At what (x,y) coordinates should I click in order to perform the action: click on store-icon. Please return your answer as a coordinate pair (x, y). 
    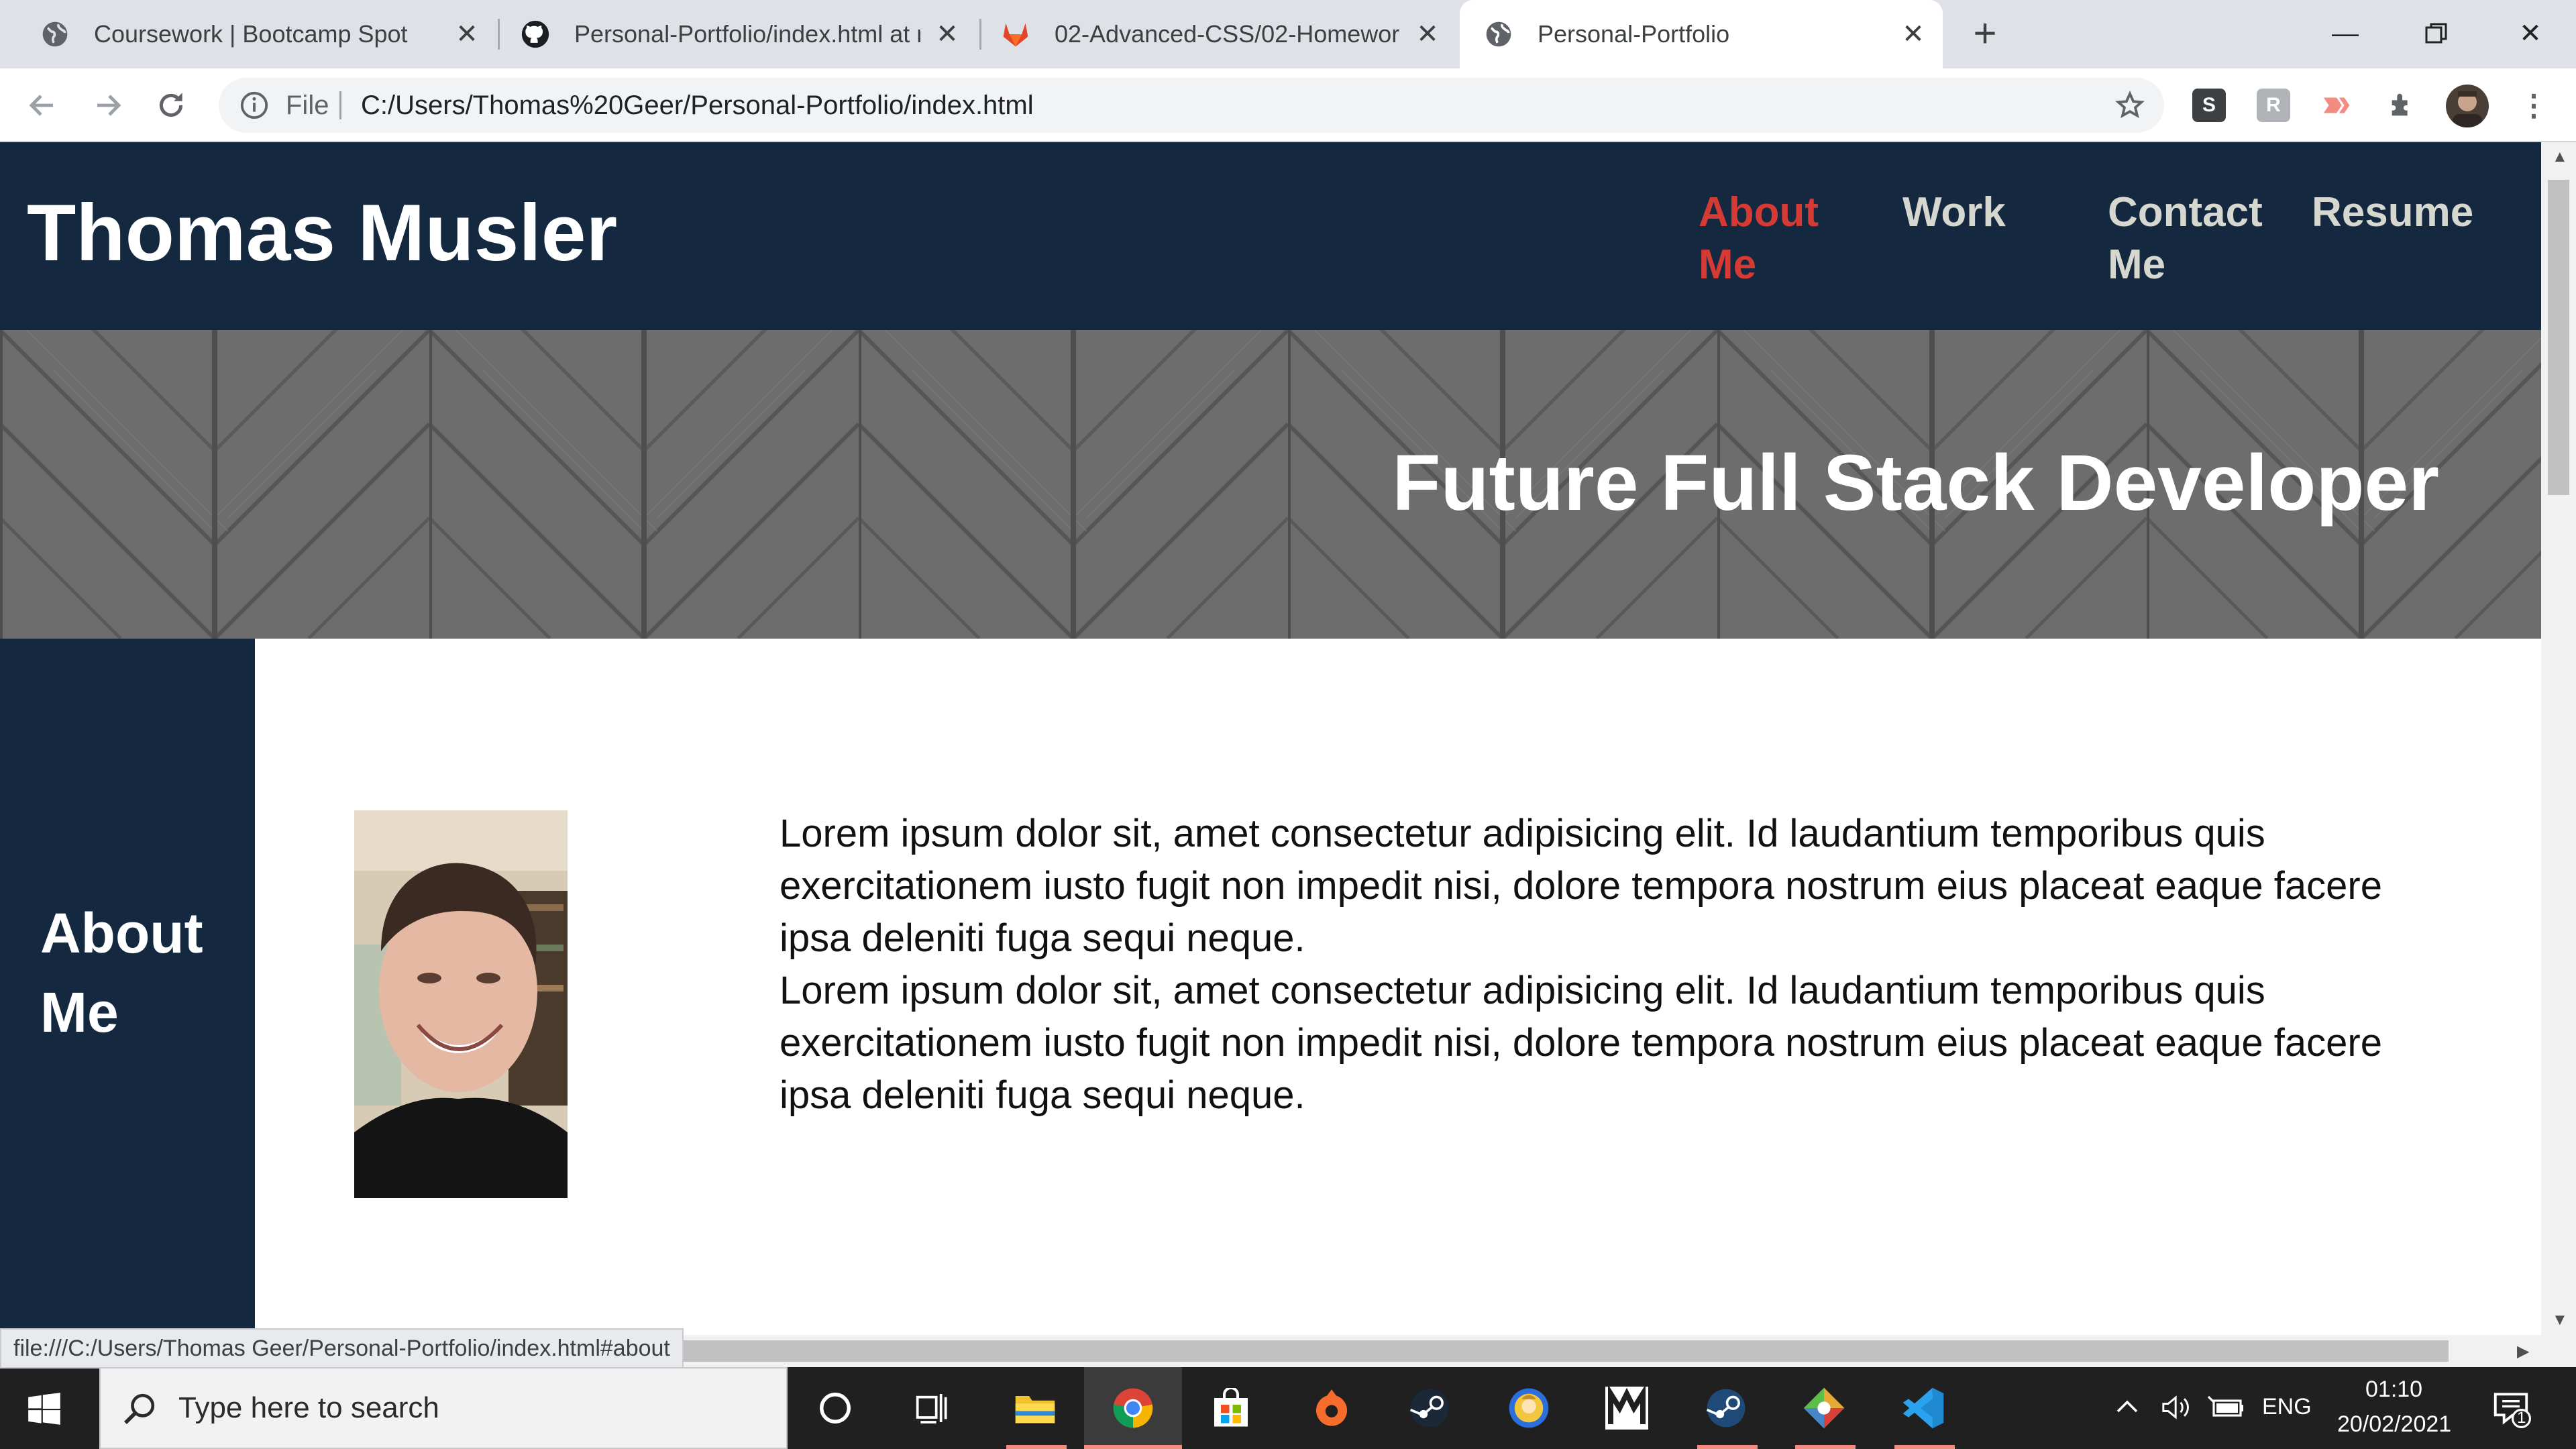
    Looking at the image, I should click on (1231, 1408).